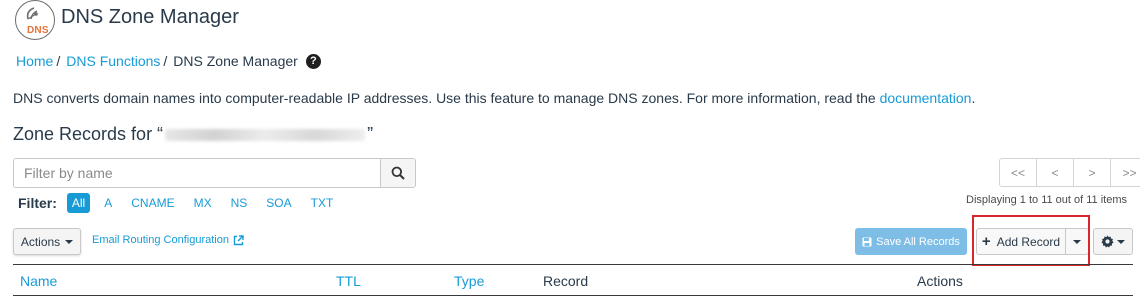  What do you see at coordinates (160, 240) in the screenshot?
I see `email-routing-label: Email Routing Configuration` at bounding box center [160, 240].